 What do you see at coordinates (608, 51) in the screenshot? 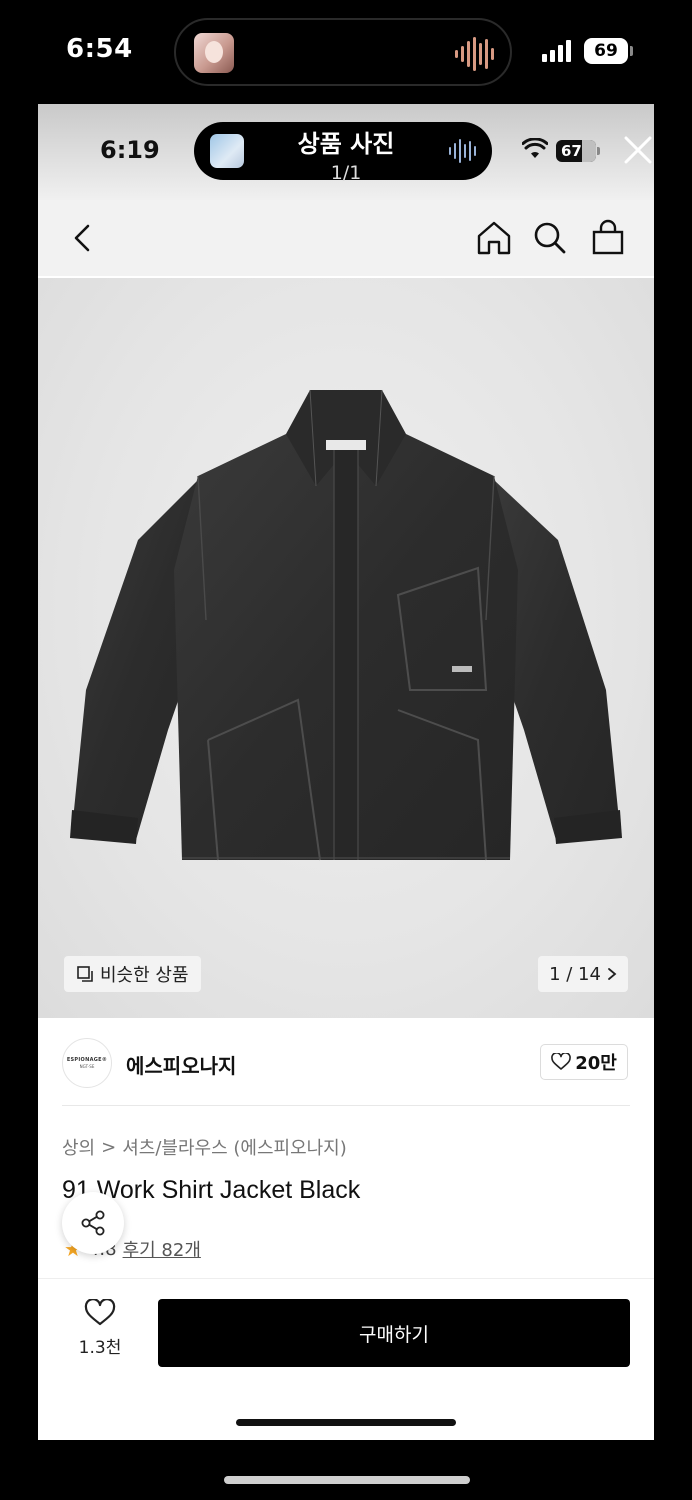
I see `battery-icon: 69` at bounding box center [608, 51].